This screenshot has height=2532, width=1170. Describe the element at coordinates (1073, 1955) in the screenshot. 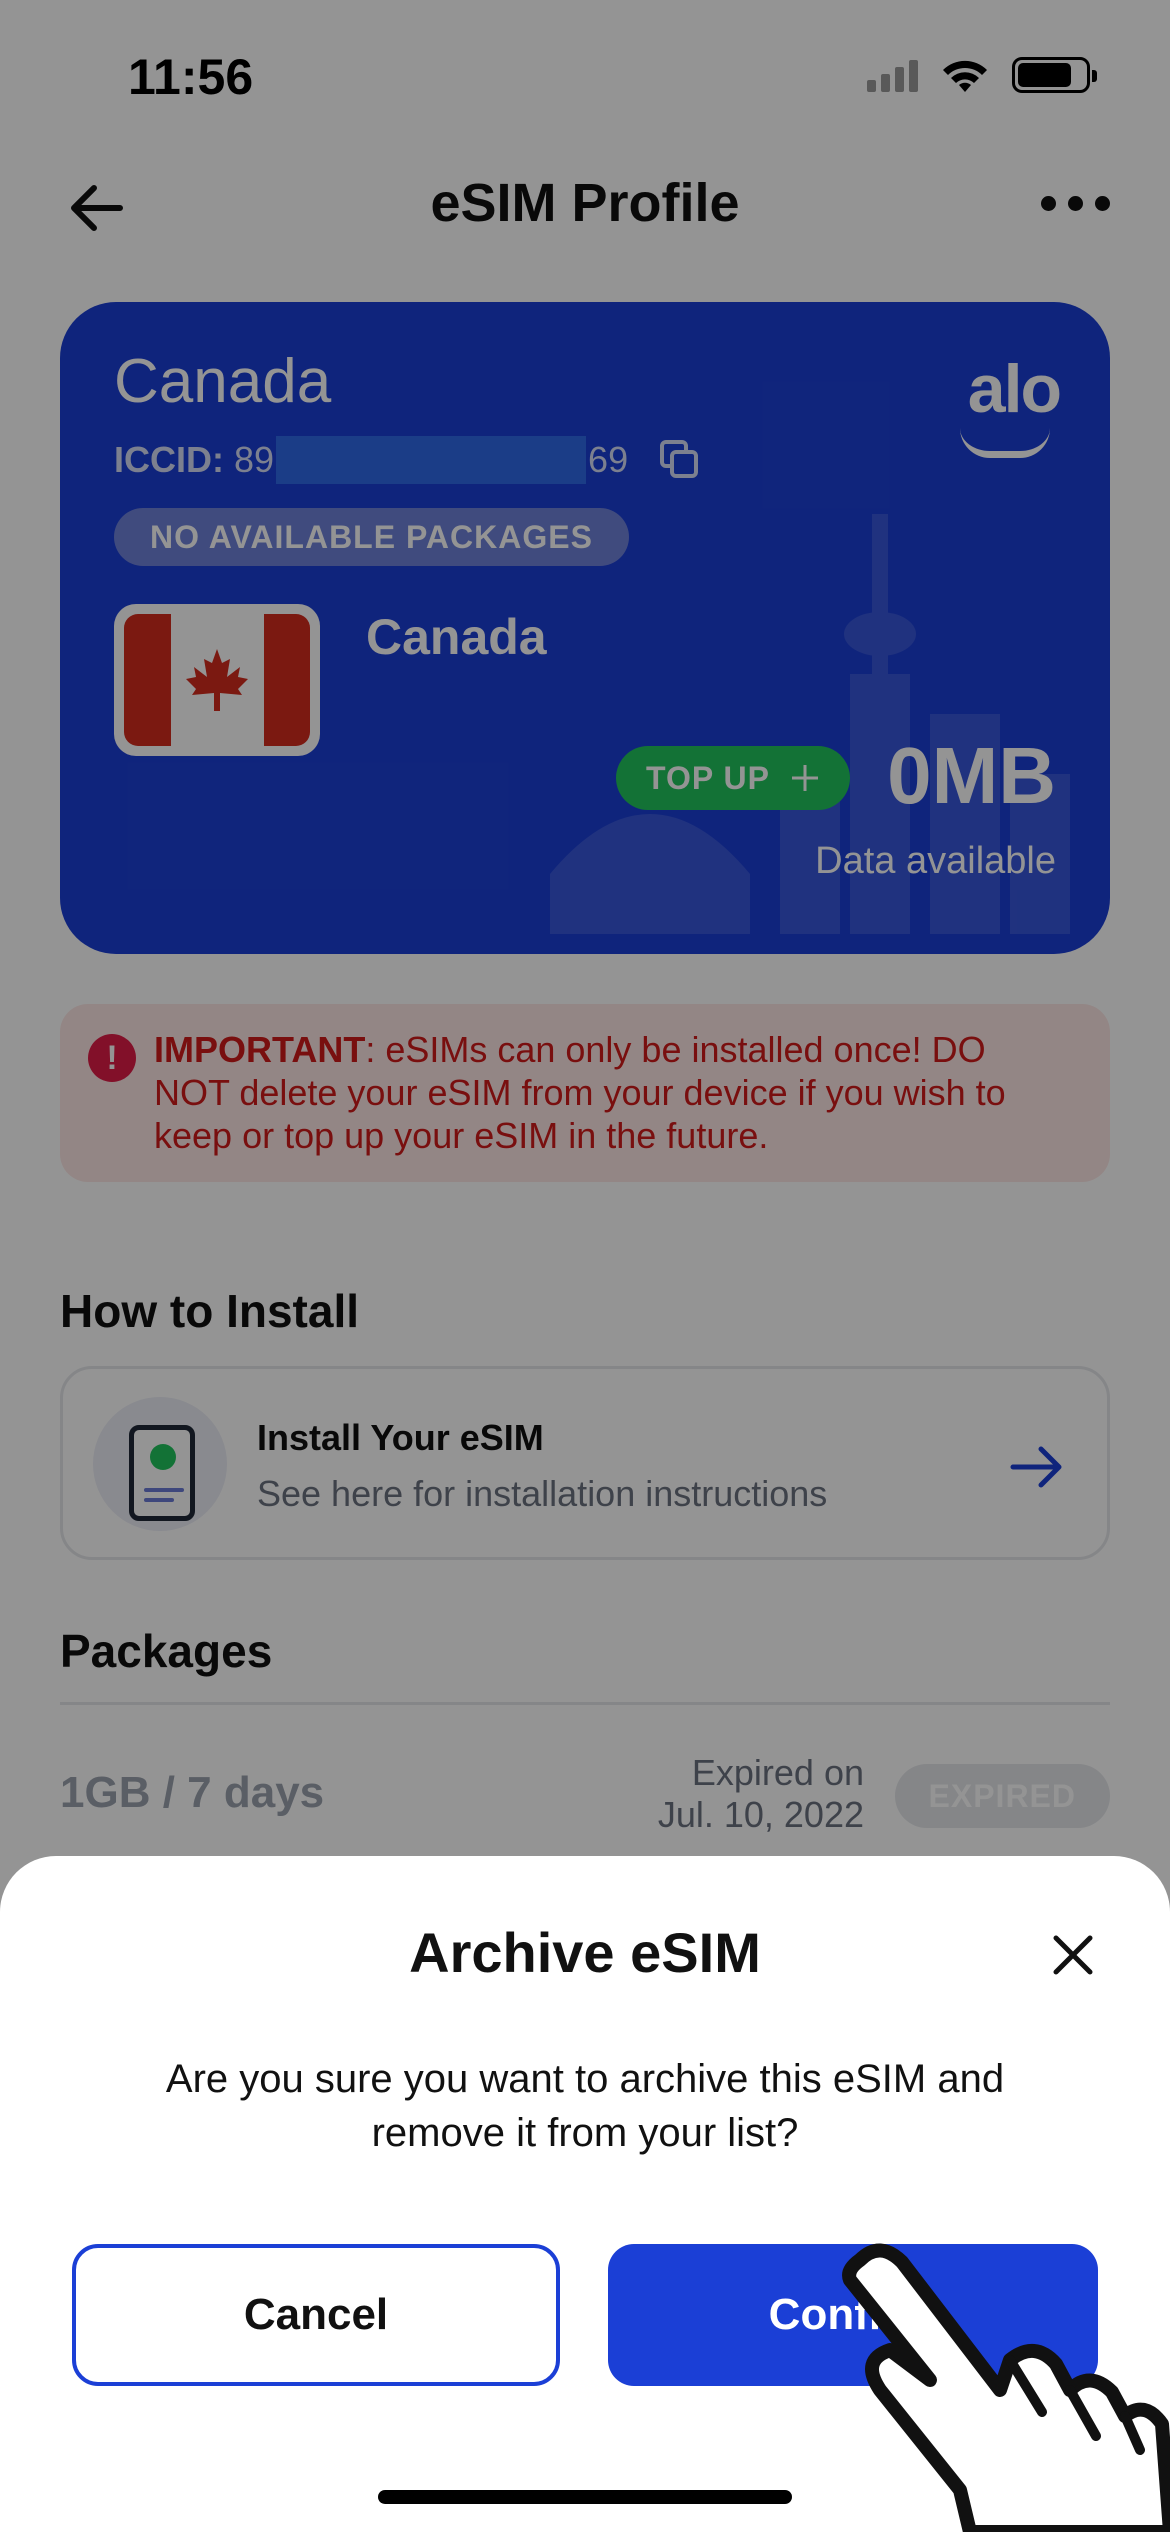

I see `close-icon` at that location.